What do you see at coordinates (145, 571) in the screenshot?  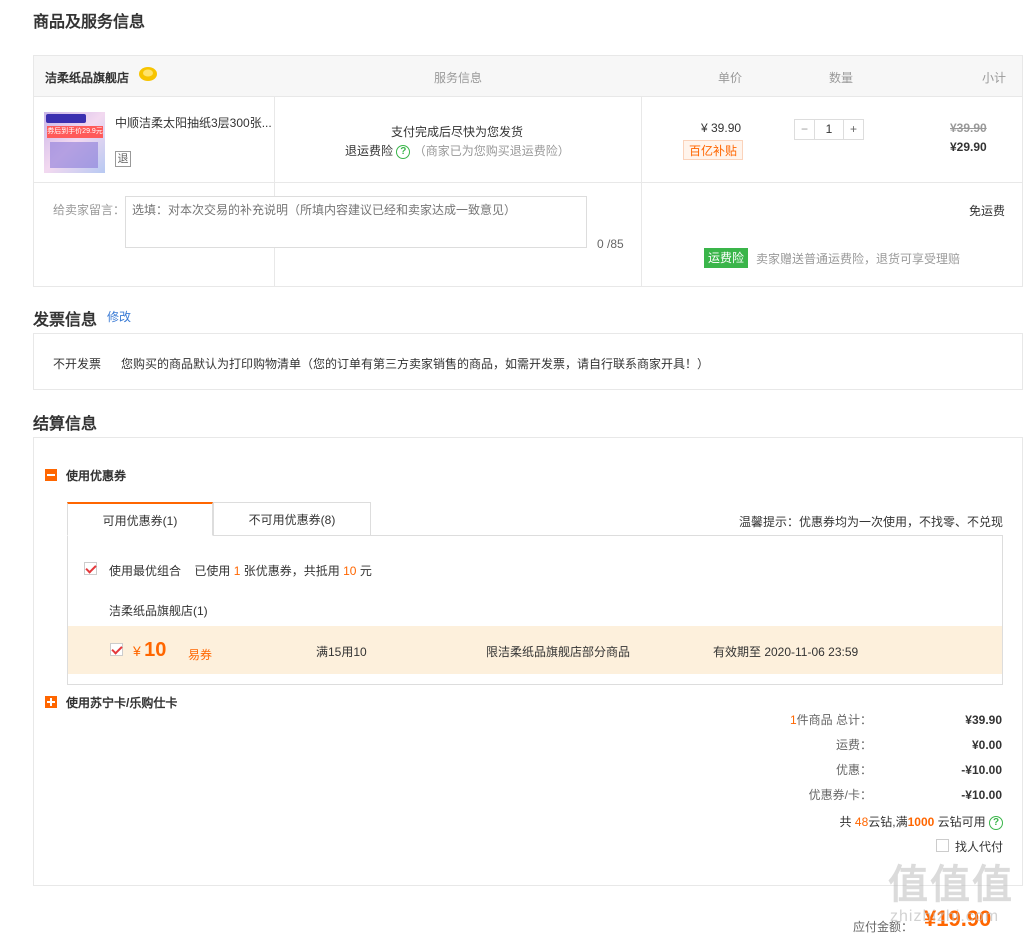 I see `best-combo-label: 使用最优组合` at bounding box center [145, 571].